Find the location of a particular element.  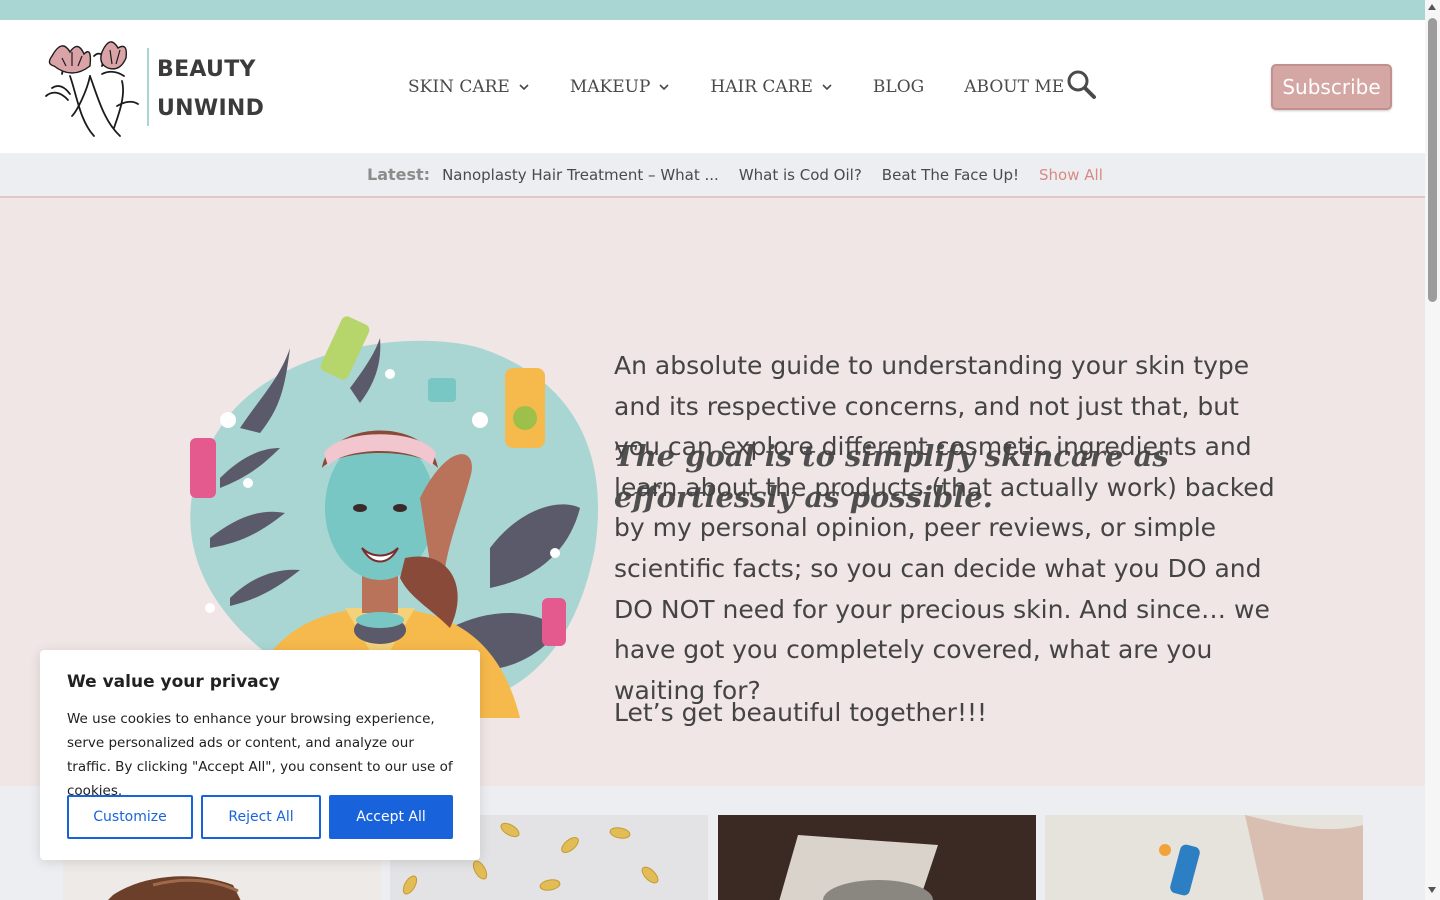

nav-item-hair-care: HAIR CARE is located at coordinates (771, 87).